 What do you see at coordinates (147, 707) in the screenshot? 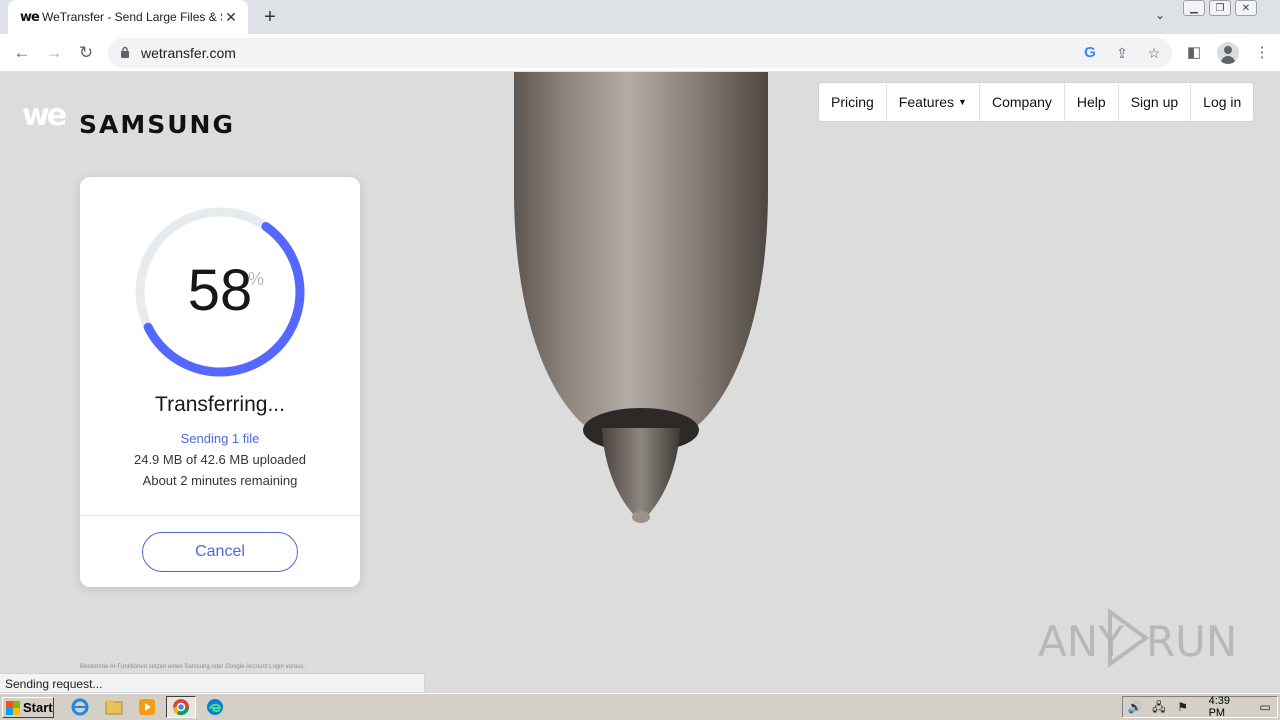
I see `media-player-icon` at bounding box center [147, 707].